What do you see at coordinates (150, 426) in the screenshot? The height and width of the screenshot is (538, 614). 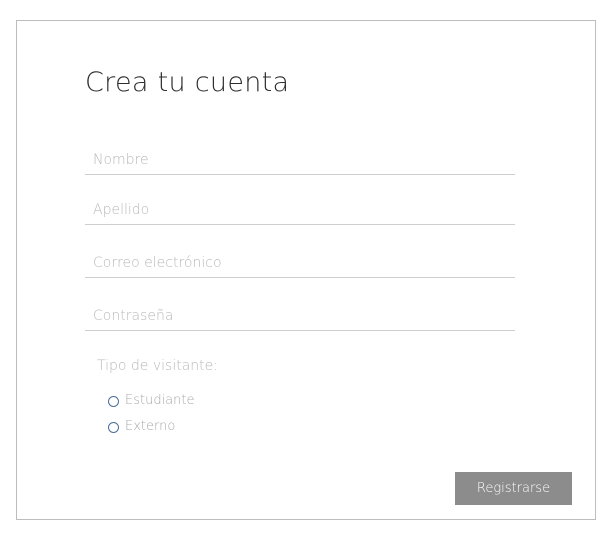 I see `radio-label-externo: Externo` at bounding box center [150, 426].